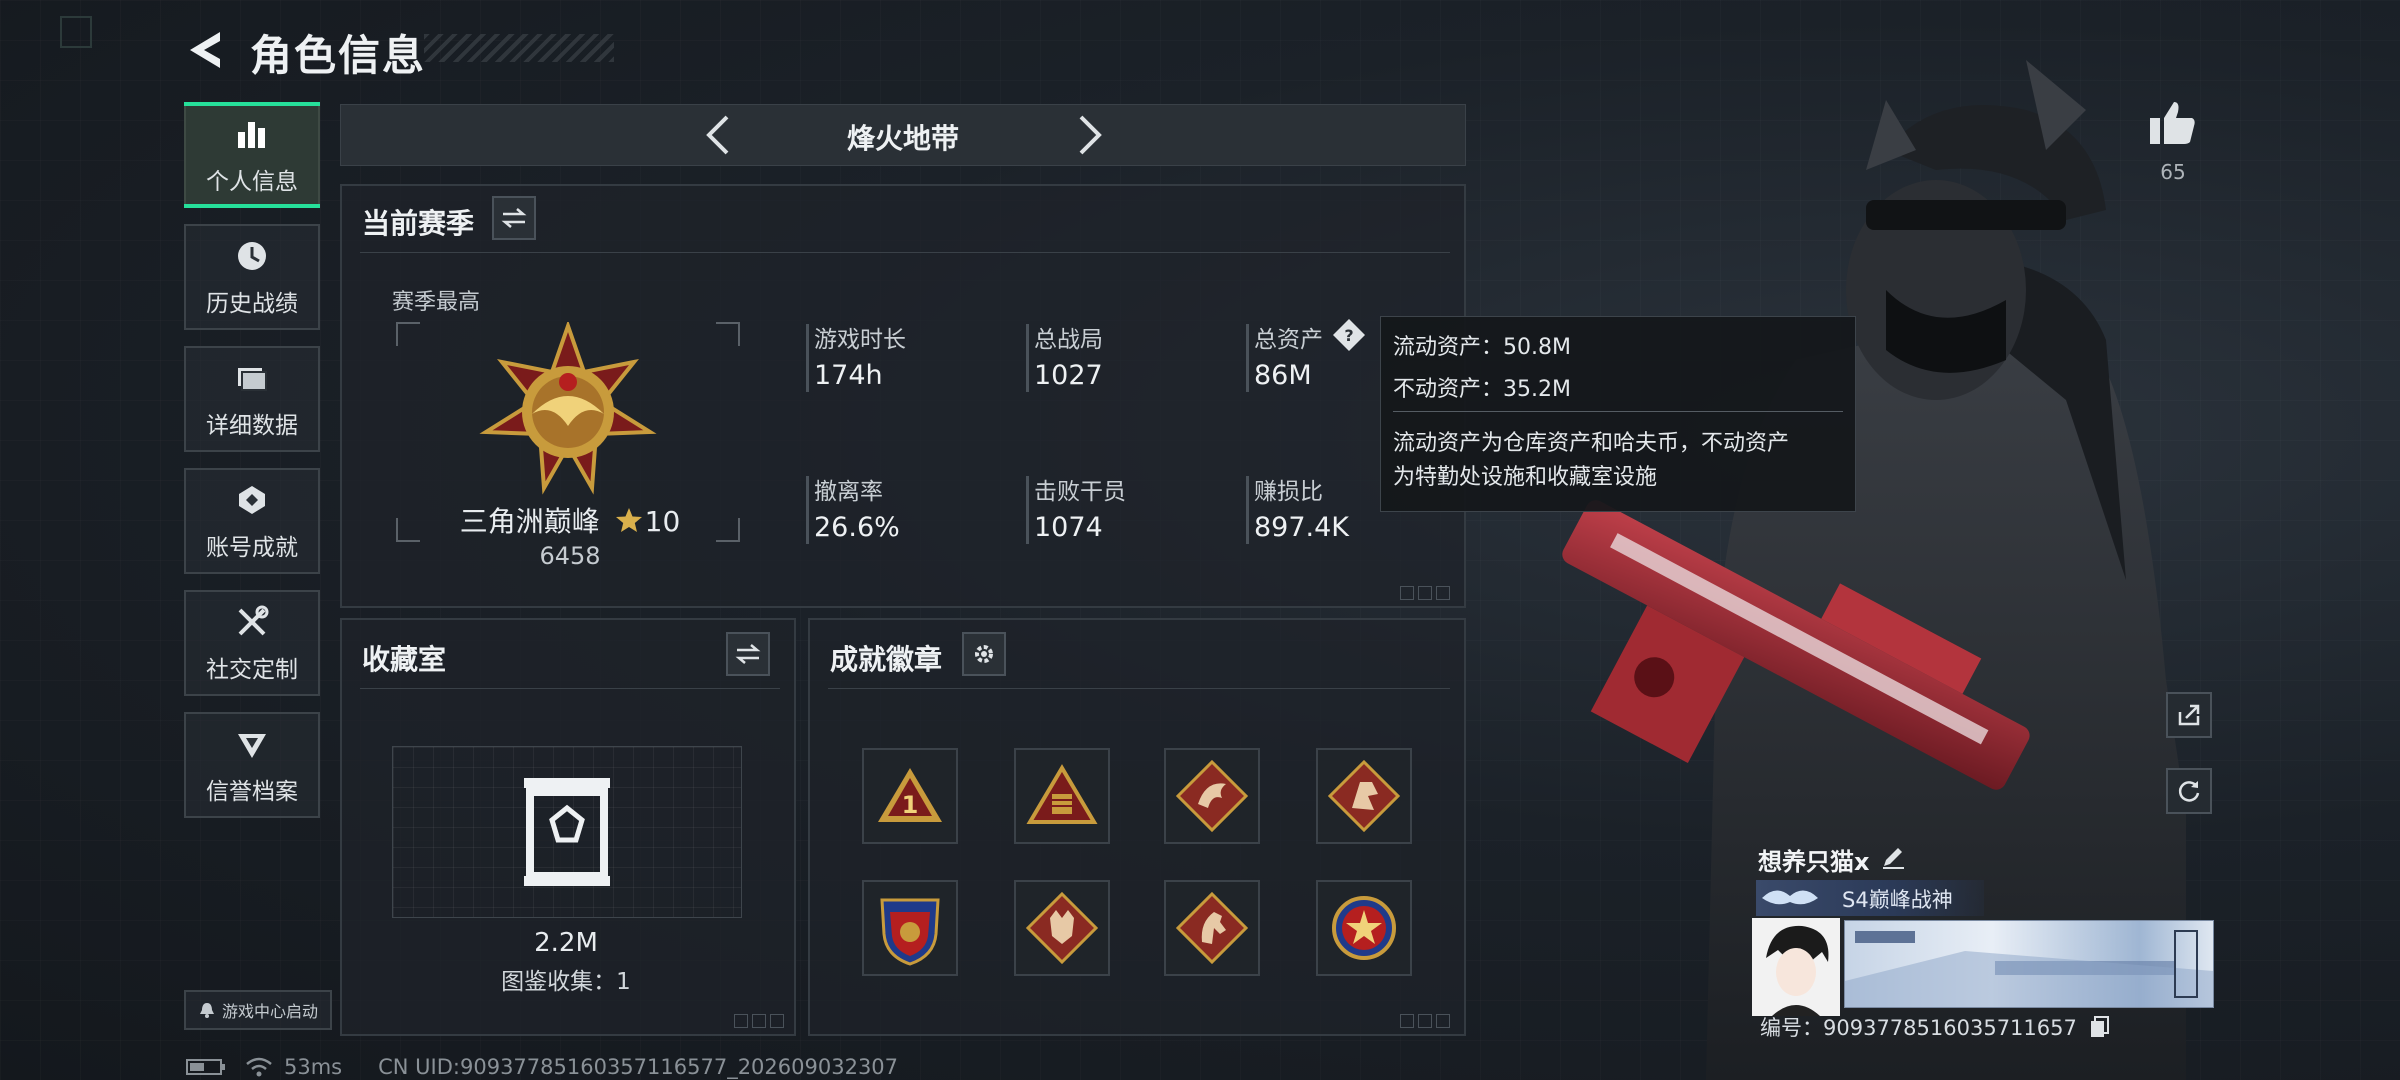  I want to click on collection-count: 图鉴收集：1, so click(566, 982).